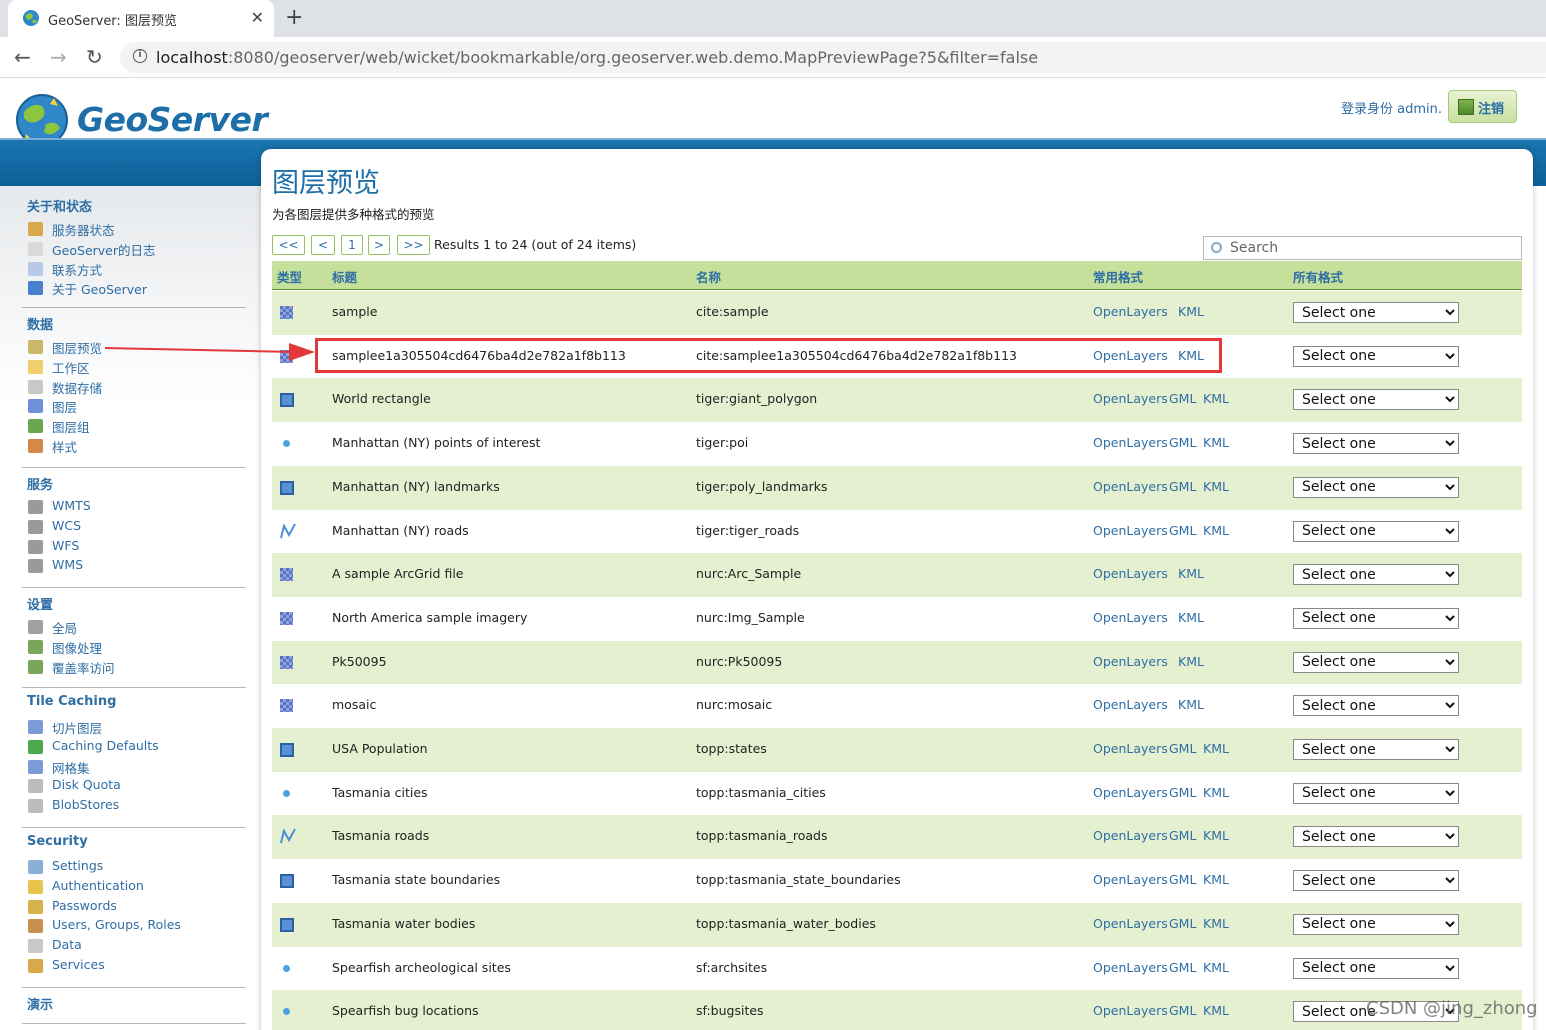 This screenshot has width=1546, height=1030. What do you see at coordinates (78, 865) in the screenshot?
I see `sidebar-item-label: Settings` at bounding box center [78, 865].